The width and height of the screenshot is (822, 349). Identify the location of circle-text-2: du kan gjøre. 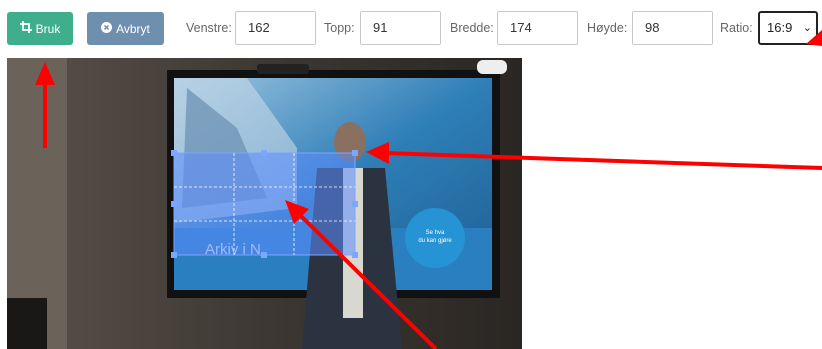
(435, 241).